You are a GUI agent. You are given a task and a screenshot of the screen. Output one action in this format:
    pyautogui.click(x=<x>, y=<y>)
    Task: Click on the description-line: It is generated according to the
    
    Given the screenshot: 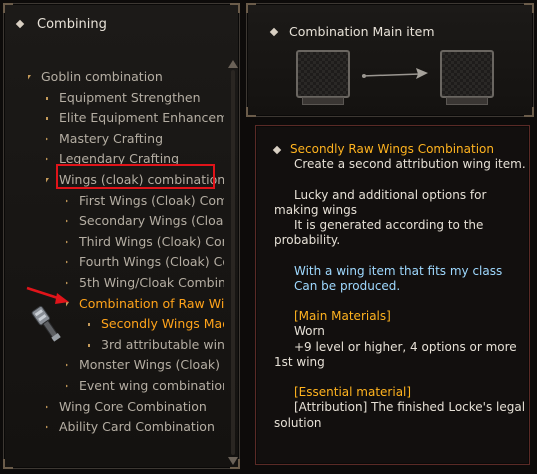 What is the action you would take?
    pyautogui.click(x=377, y=225)
    